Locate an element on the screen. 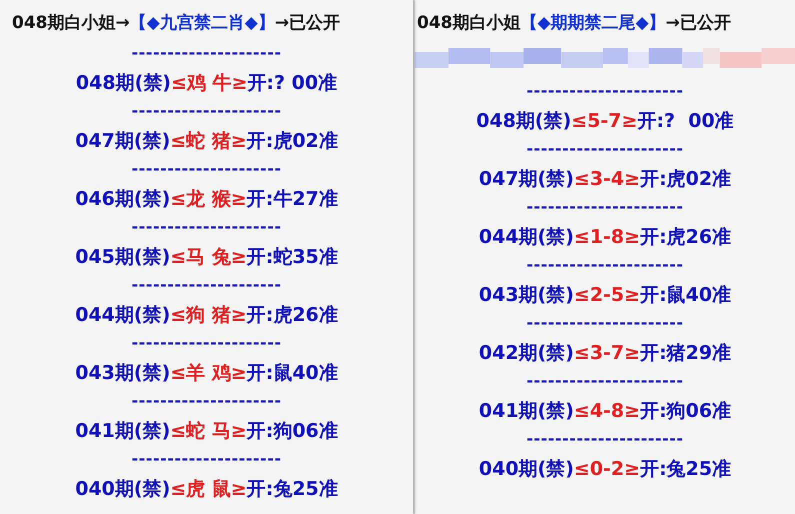  prediction-line: 043期(禁)≤2-5≥开:鼠40准 is located at coordinates (605, 295).